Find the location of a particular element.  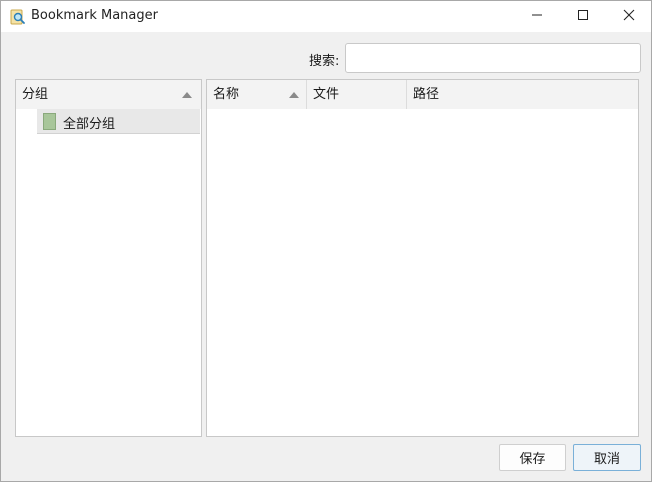

maximize-icon is located at coordinates (583, 17).